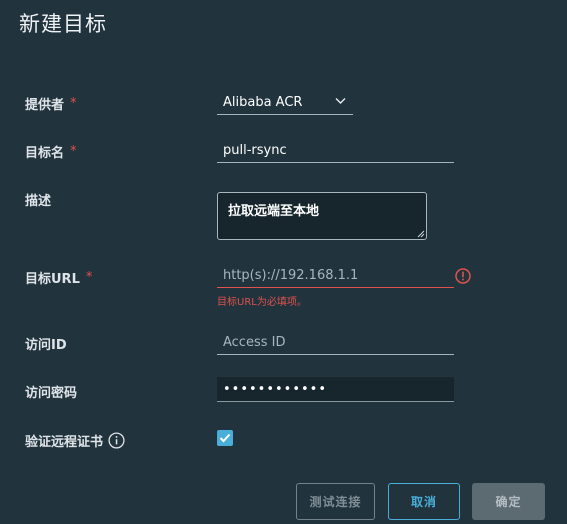 This screenshot has width=567, height=524. I want to click on provider-label-text: 提供者, so click(45, 105).